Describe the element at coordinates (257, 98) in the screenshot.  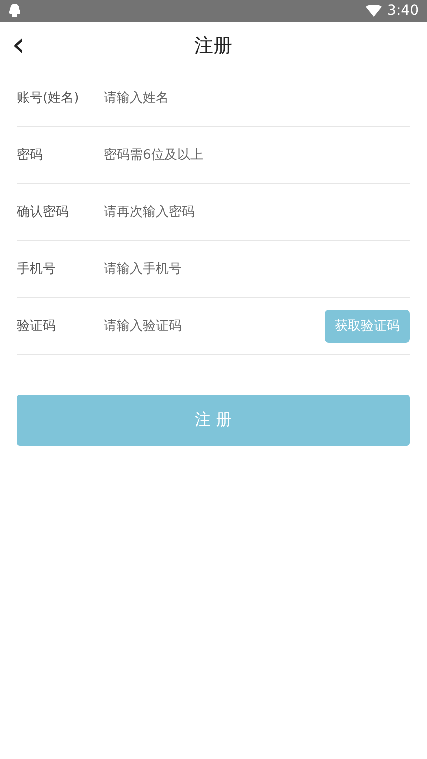
I see `input-field: 请输入姓名` at that location.